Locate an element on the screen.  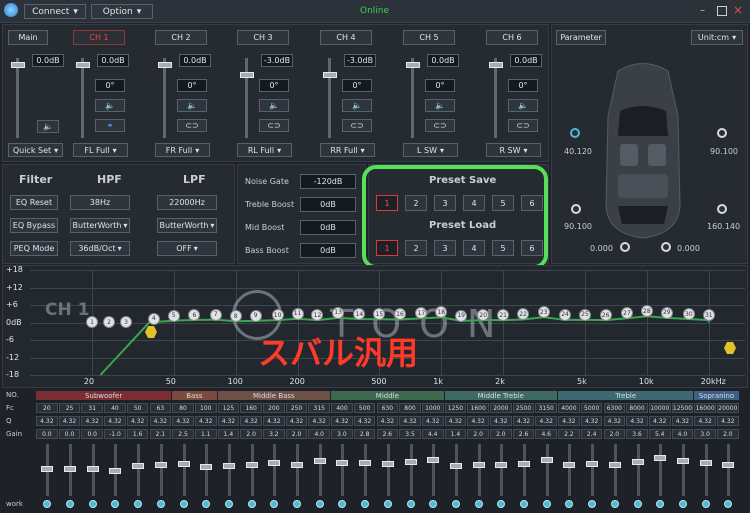
lpf-field: OFF ▾ is located at coordinates (187, 248).